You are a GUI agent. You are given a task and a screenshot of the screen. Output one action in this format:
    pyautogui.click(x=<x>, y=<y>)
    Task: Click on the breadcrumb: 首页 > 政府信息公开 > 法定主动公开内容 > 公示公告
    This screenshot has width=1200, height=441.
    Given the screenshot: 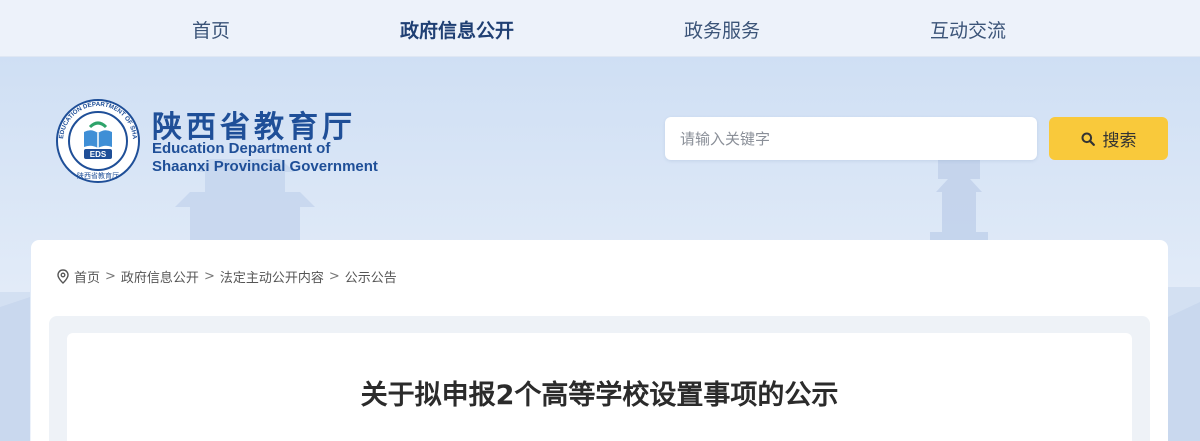 What is the action you would take?
    pyautogui.click(x=227, y=276)
    